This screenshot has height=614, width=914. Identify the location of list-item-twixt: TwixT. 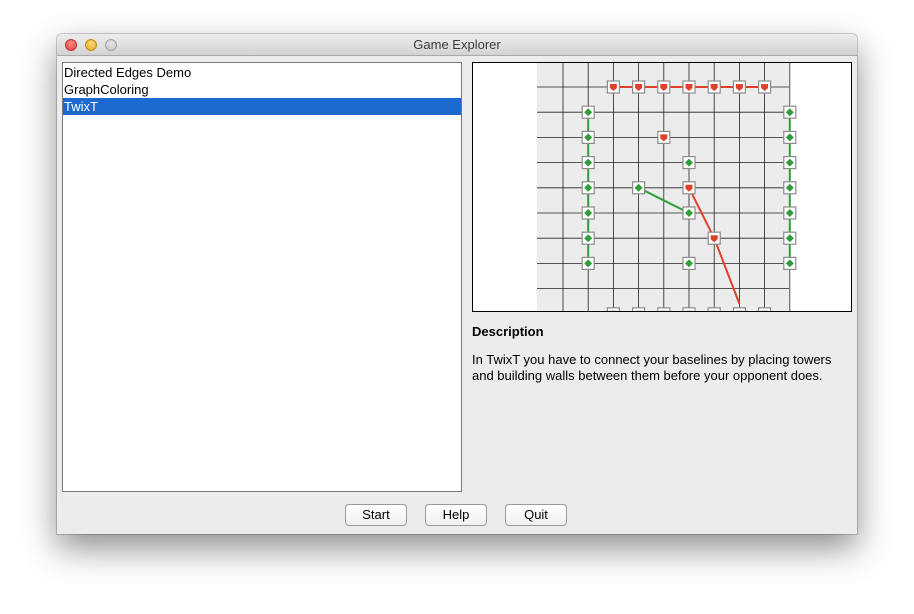
(262, 106).